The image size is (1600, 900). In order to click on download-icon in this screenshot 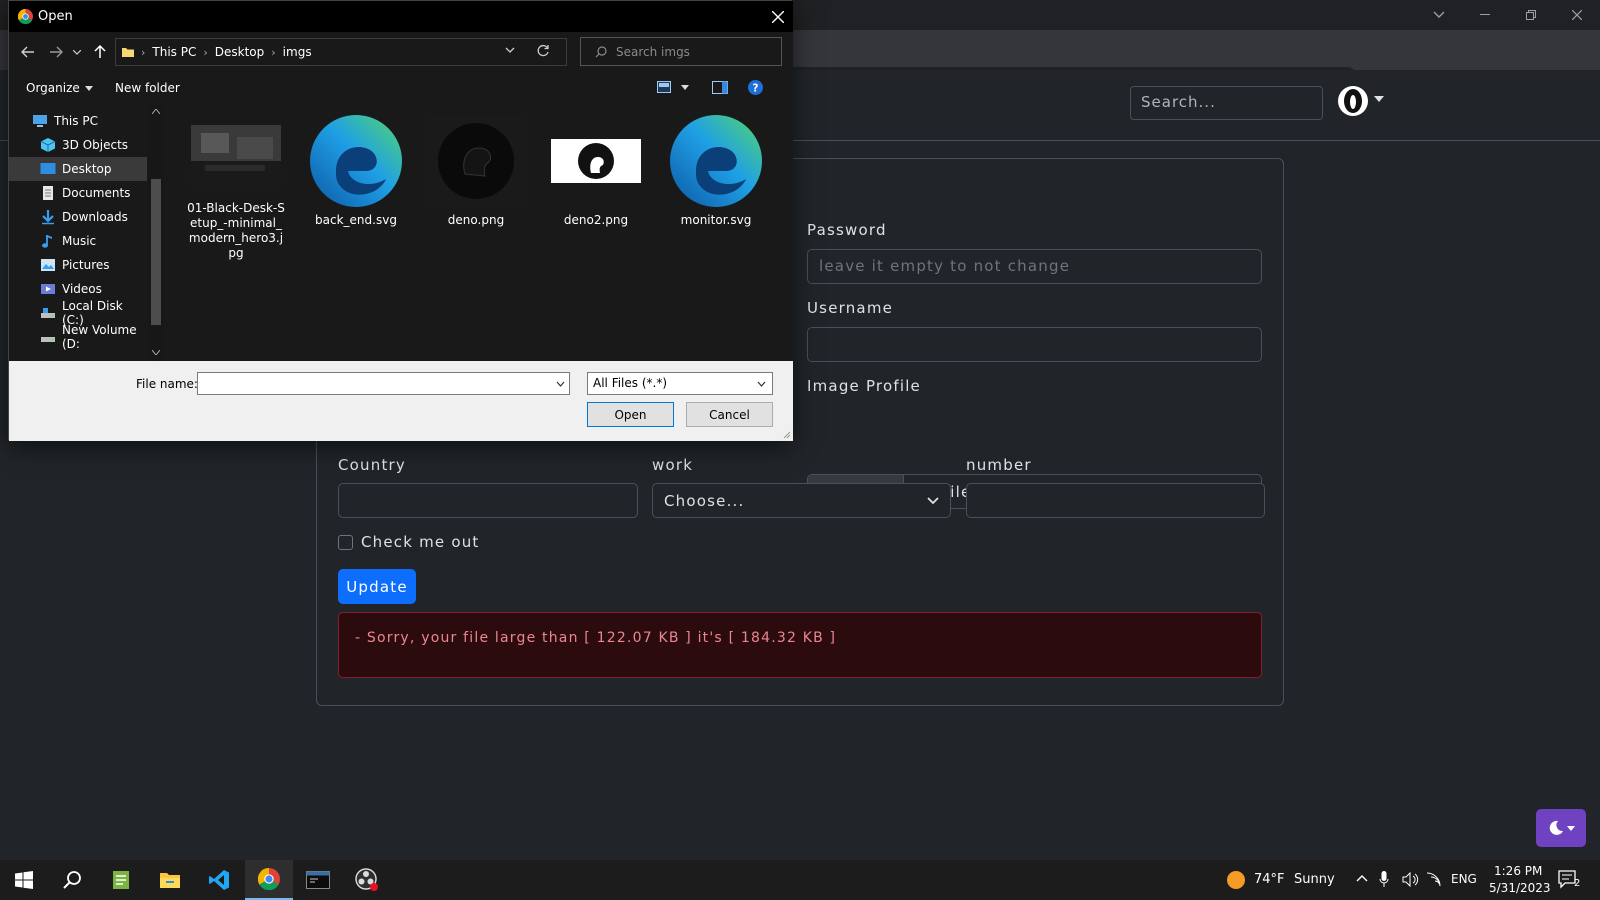, I will do `click(48, 217)`.